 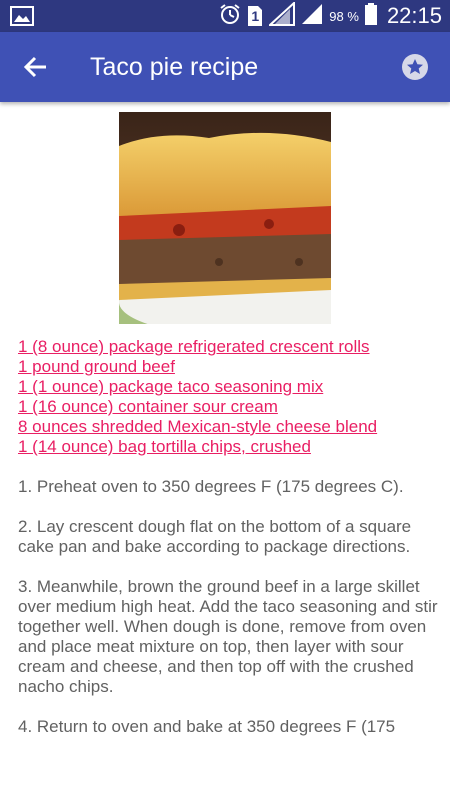 I want to click on battery-icon, so click(x=370, y=16).